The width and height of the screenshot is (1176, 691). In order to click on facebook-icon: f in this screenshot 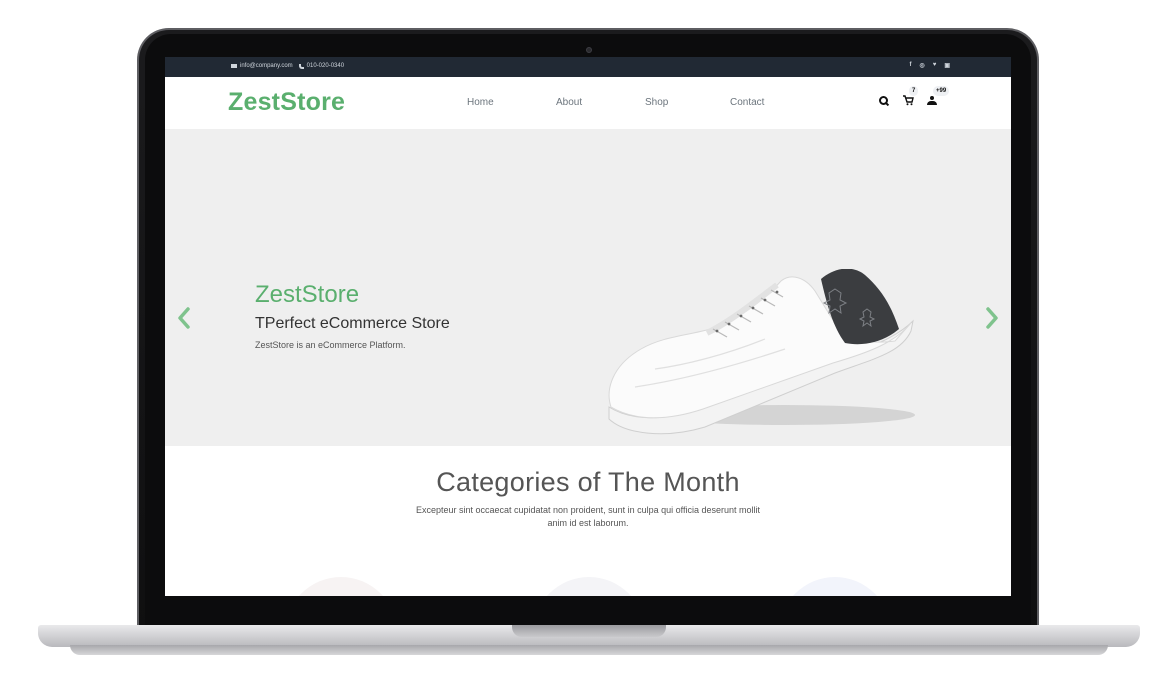, I will do `click(911, 65)`.